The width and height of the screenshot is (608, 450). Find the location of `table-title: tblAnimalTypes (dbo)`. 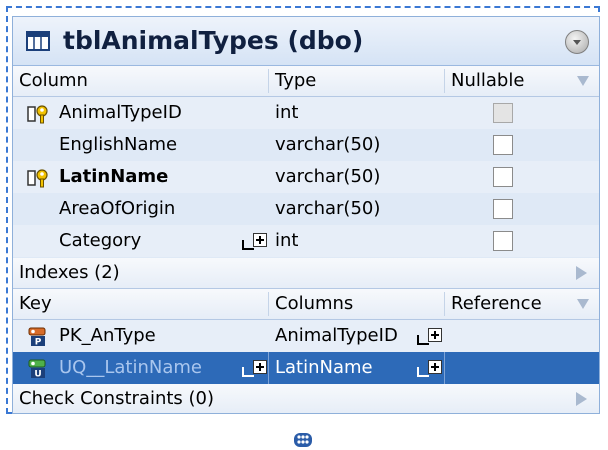

table-title: tblAnimalTypes (dbo) is located at coordinates (213, 40).